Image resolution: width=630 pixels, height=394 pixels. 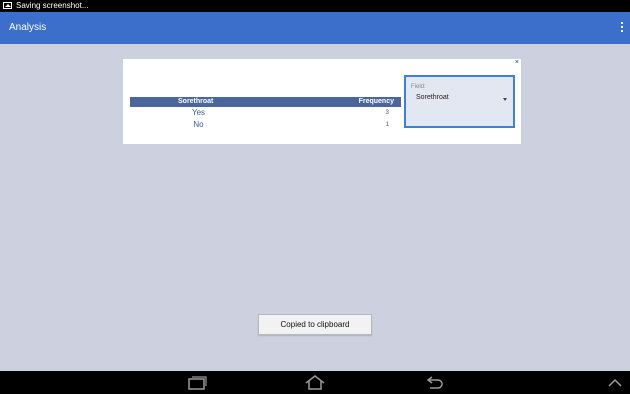 I want to click on navigation-bar, so click(x=315, y=382).